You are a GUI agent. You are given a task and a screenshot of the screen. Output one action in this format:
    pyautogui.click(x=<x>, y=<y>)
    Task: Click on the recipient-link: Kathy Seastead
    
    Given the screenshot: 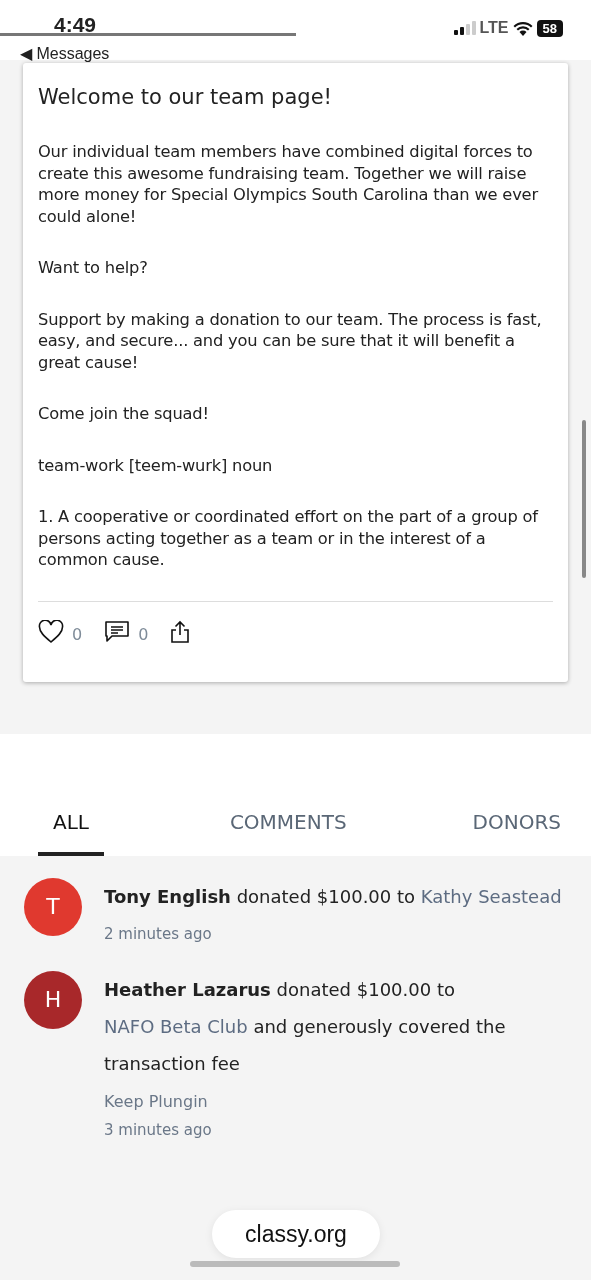 What is the action you would take?
    pyautogui.click(x=491, y=896)
    